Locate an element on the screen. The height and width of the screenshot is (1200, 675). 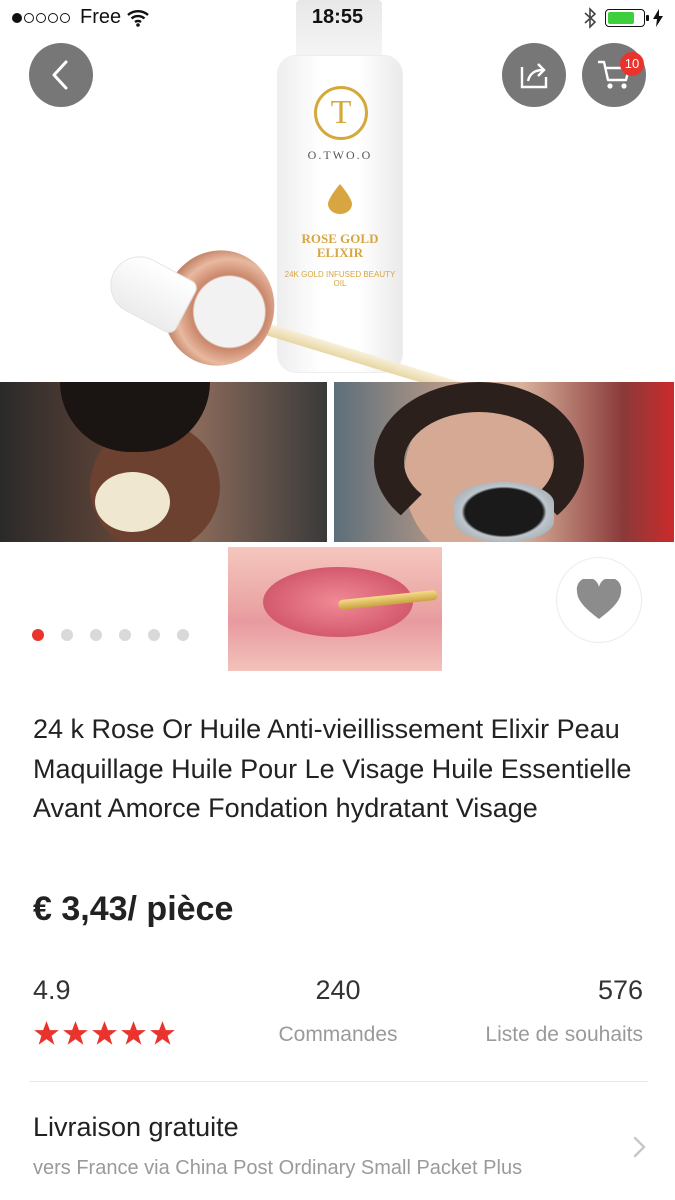
share-icon is located at coordinates (534, 76).